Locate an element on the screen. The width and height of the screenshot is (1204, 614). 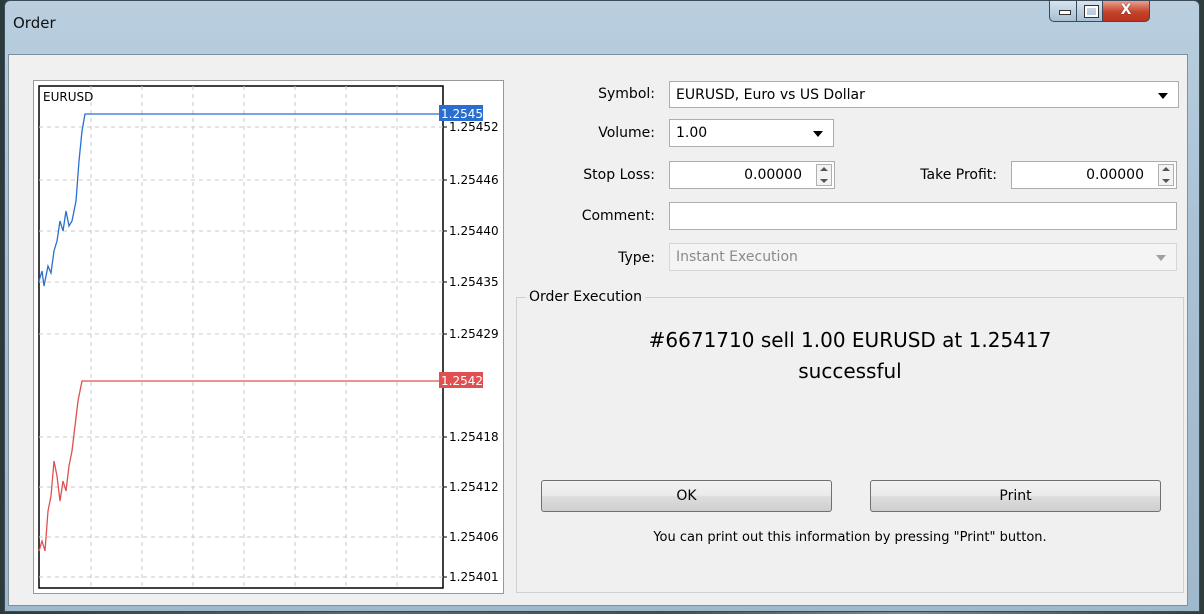
price-label: 1.25446 is located at coordinates (474, 180).